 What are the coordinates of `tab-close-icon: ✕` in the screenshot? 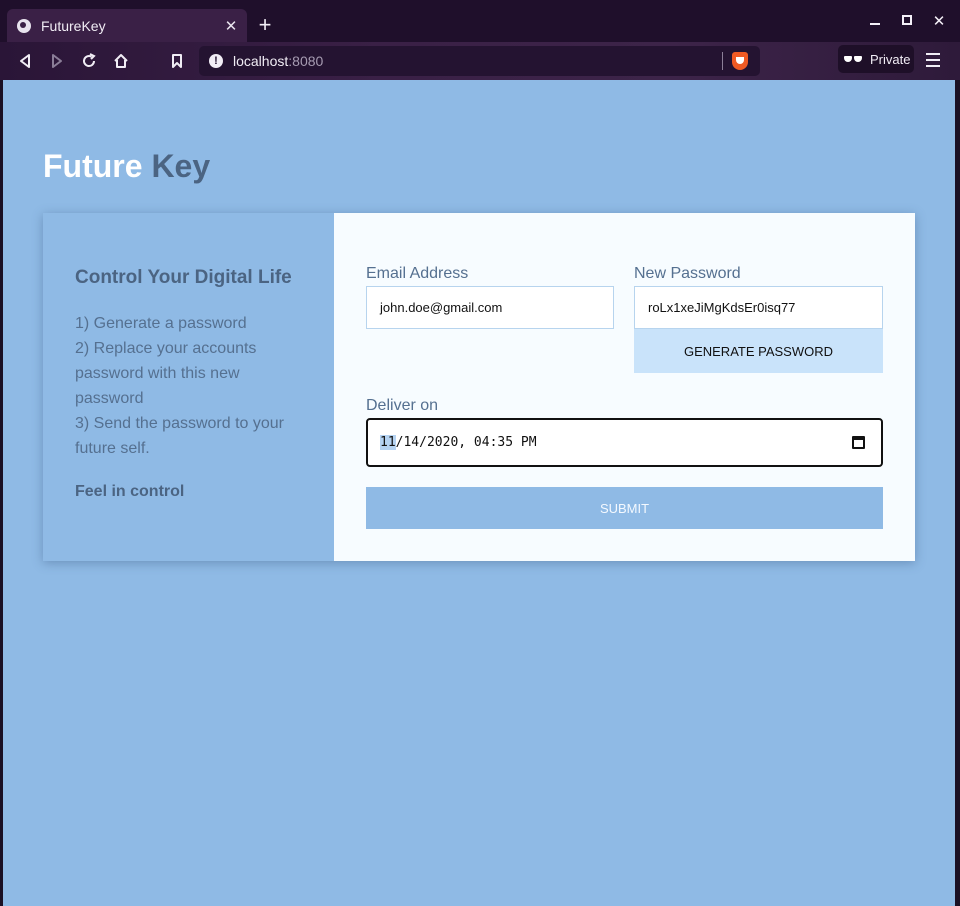 It's located at (231, 26).